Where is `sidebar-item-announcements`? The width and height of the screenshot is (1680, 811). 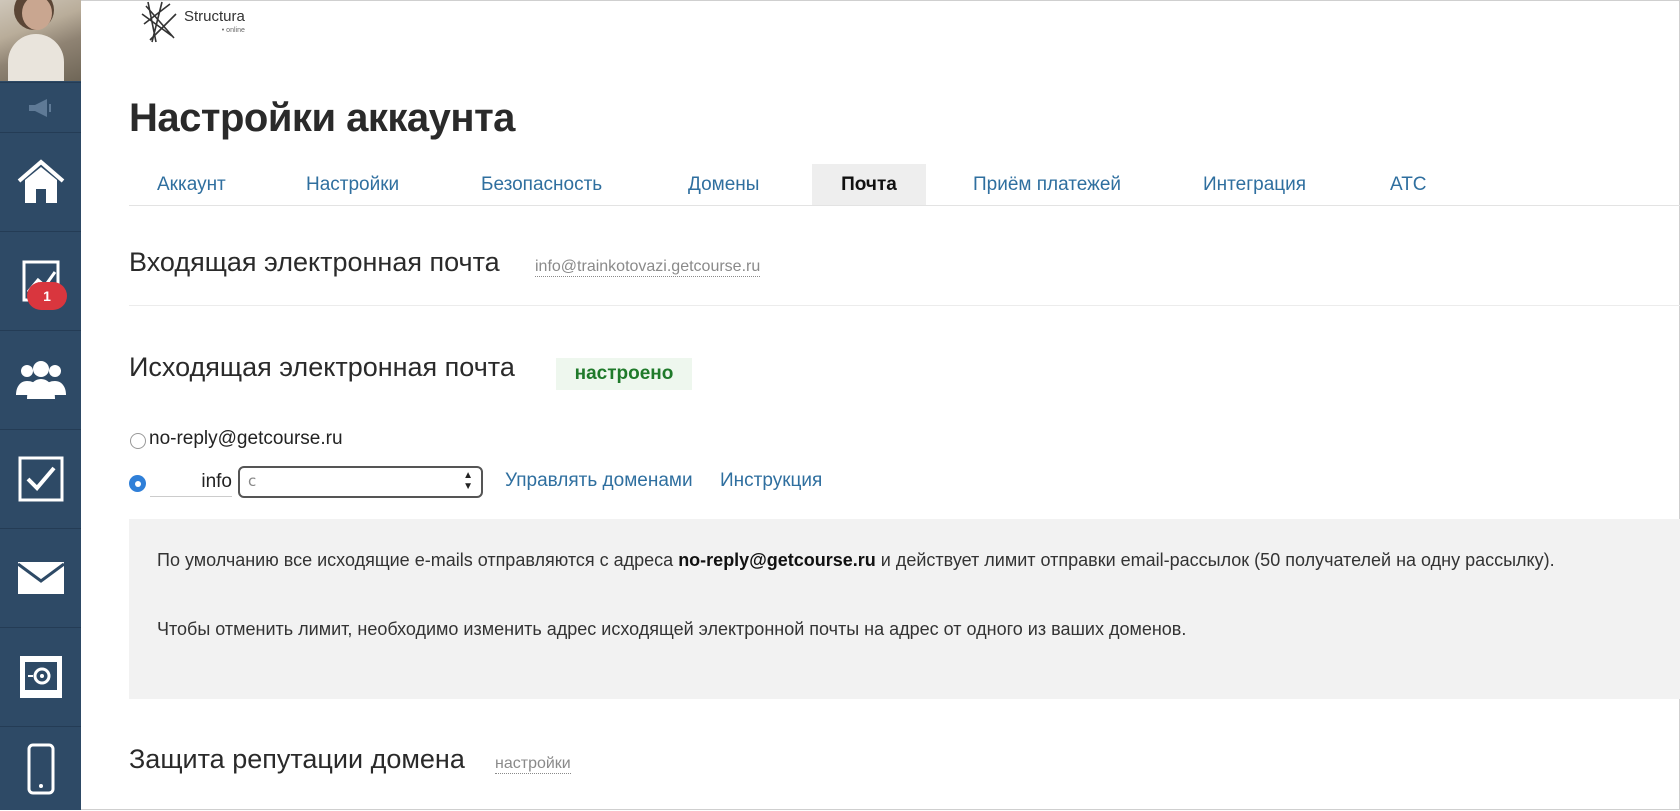
sidebar-item-announcements is located at coordinates (40, 107).